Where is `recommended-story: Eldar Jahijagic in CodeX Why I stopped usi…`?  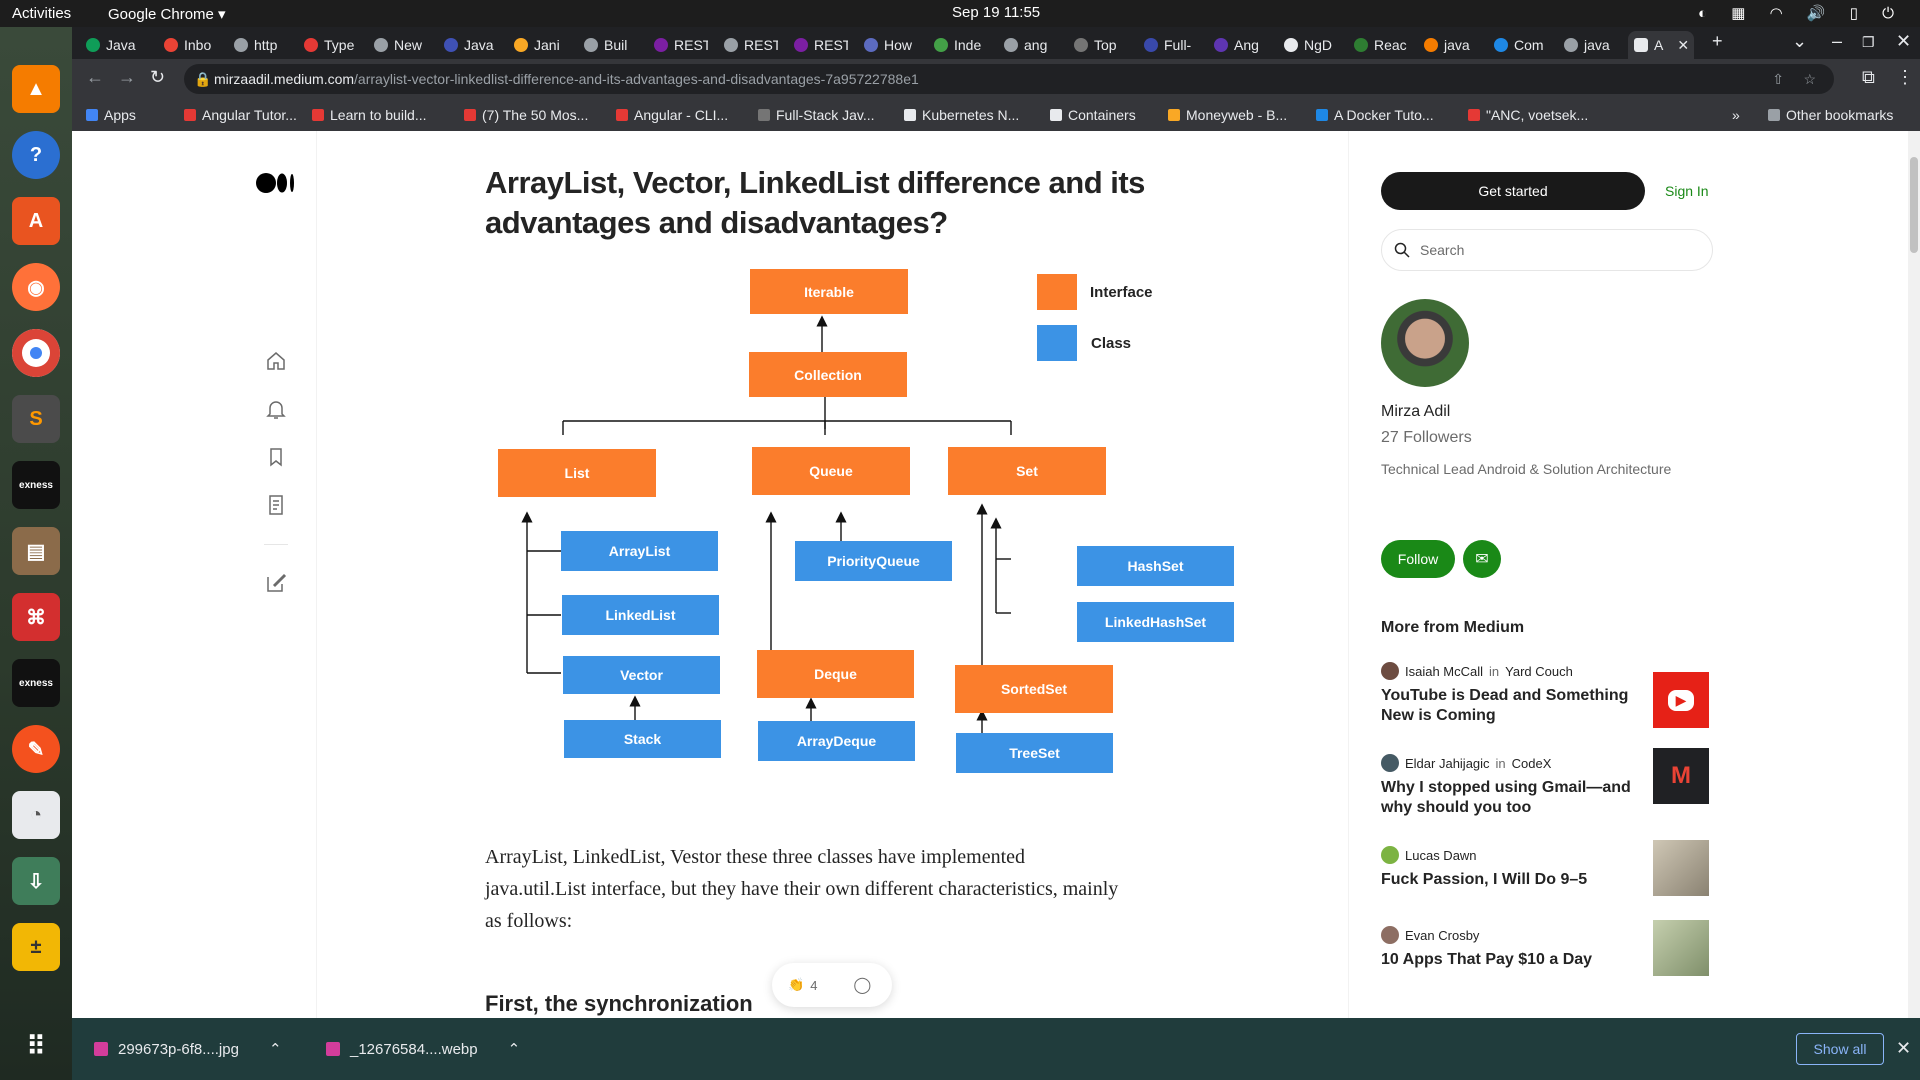 recommended-story: Eldar Jahijagic in CodeX Why I stopped usi… is located at coordinates (1551, 783).